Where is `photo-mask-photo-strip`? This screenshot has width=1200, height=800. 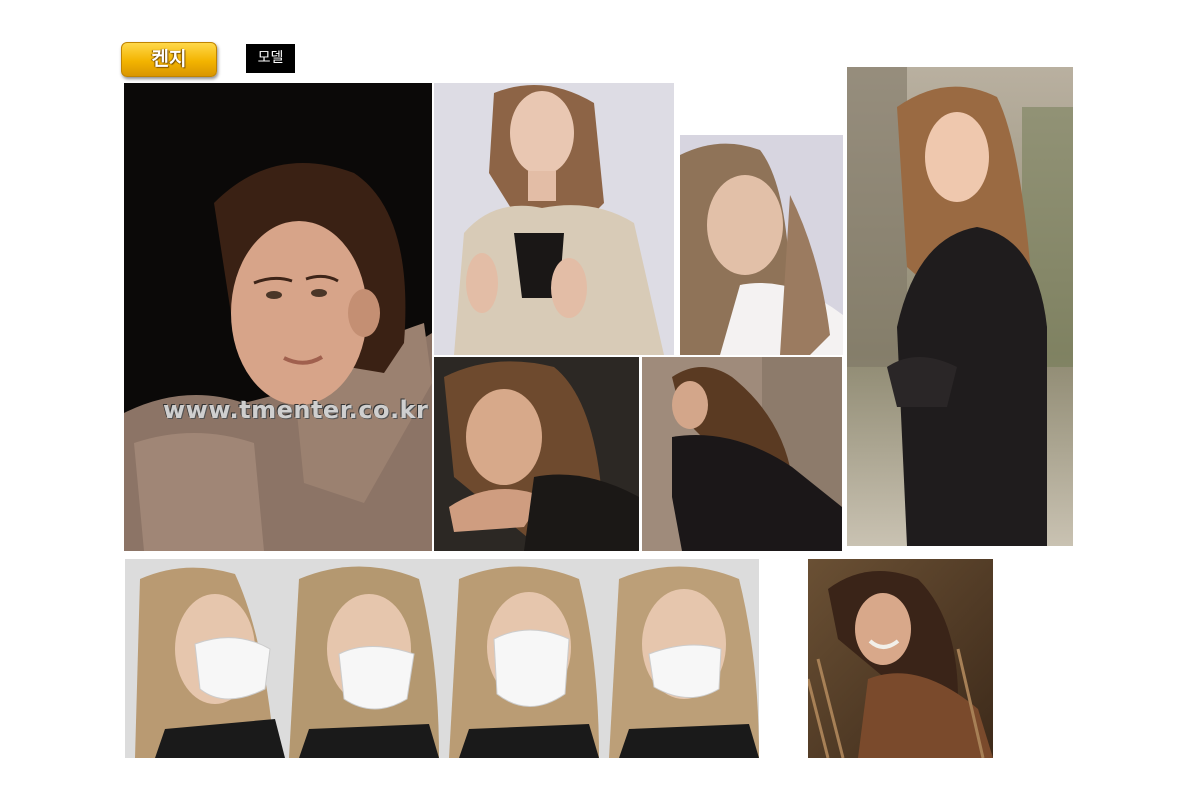
photo-mask-photo-strip is located at coordinates (442, 658).